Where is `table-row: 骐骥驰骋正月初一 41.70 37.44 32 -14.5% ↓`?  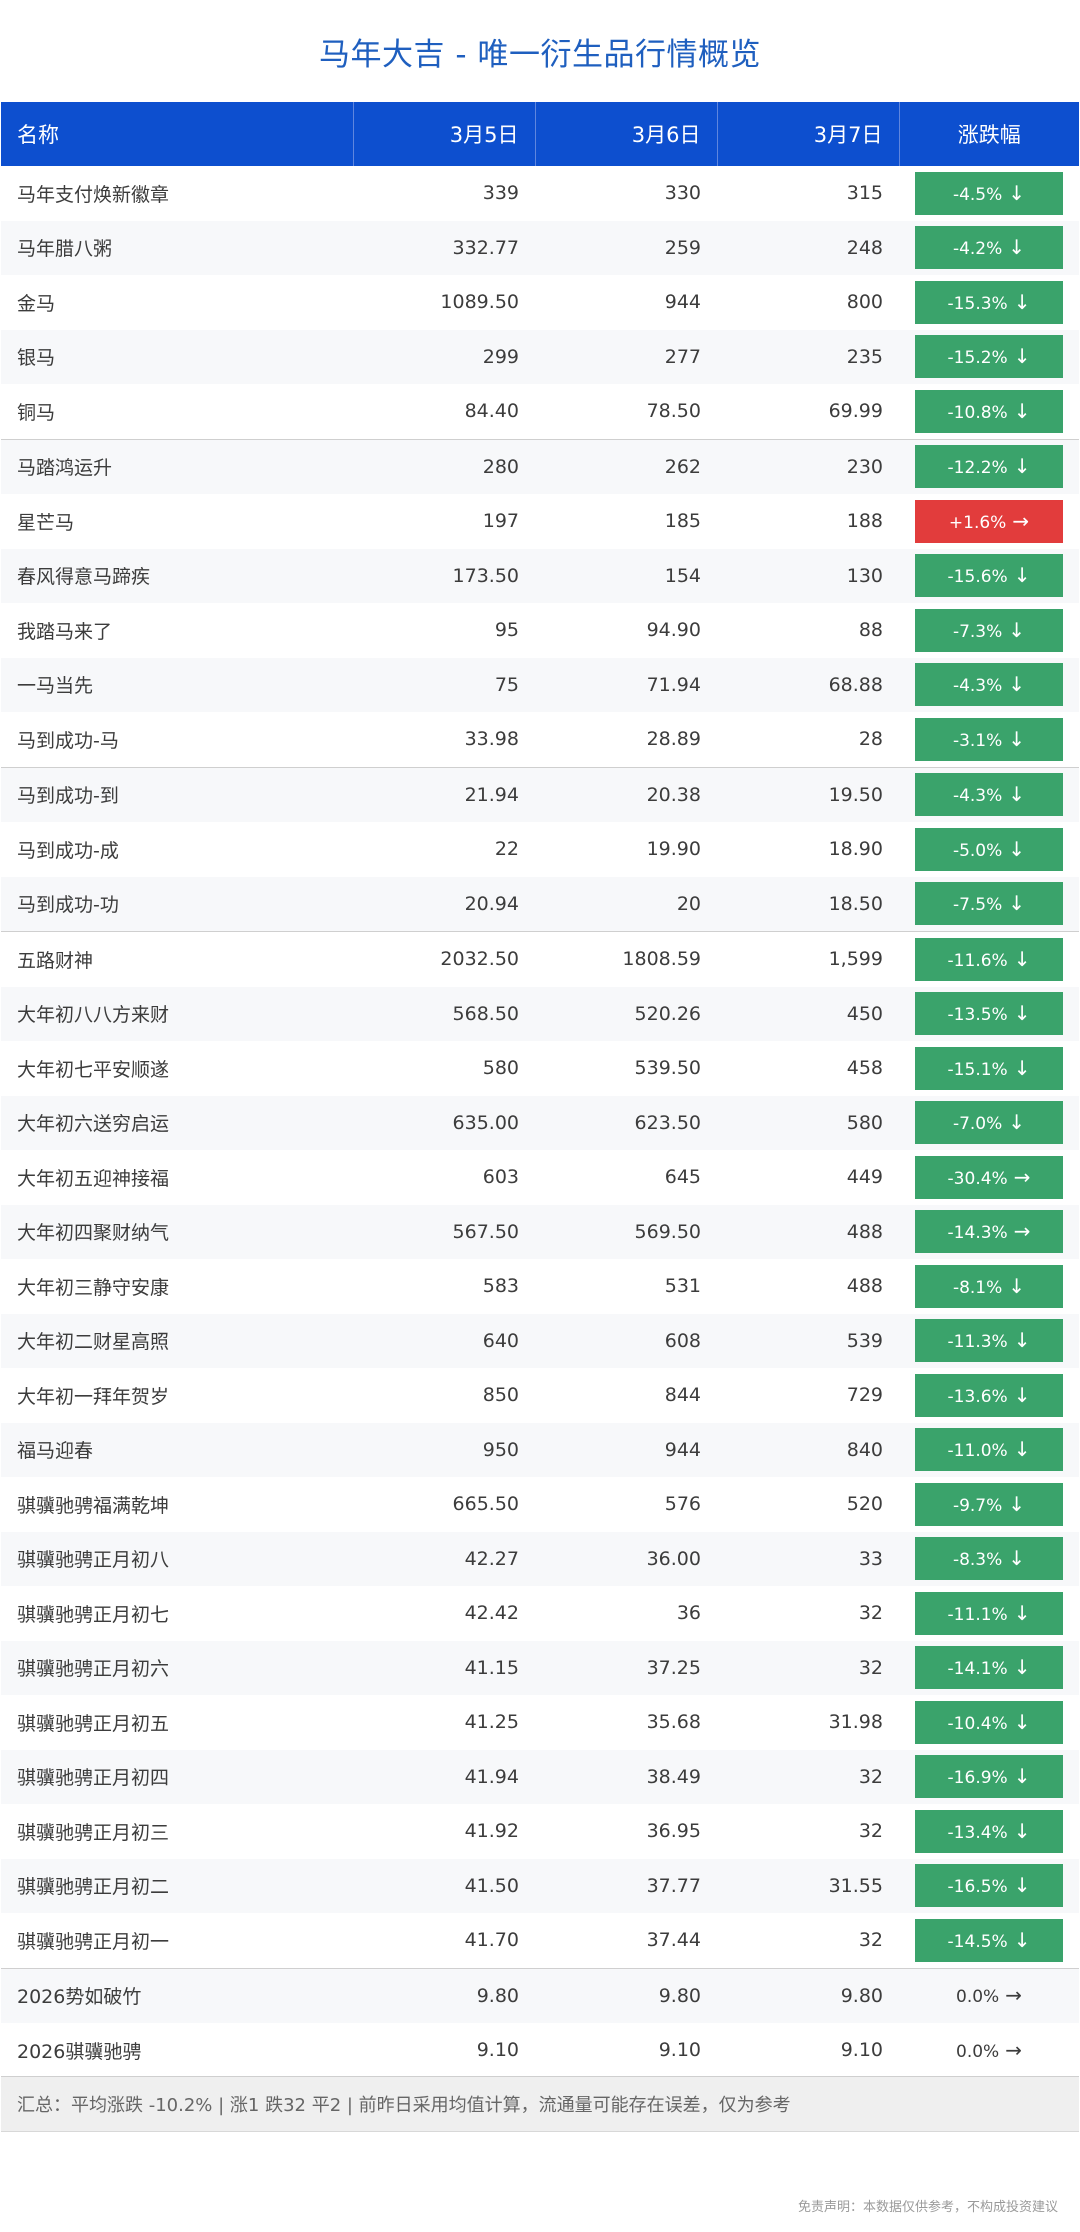 table-row: 骐骥驰骋正月初一 41.70 37.44 32 -14.5% ↓ is located at coordinates (540, 1940).